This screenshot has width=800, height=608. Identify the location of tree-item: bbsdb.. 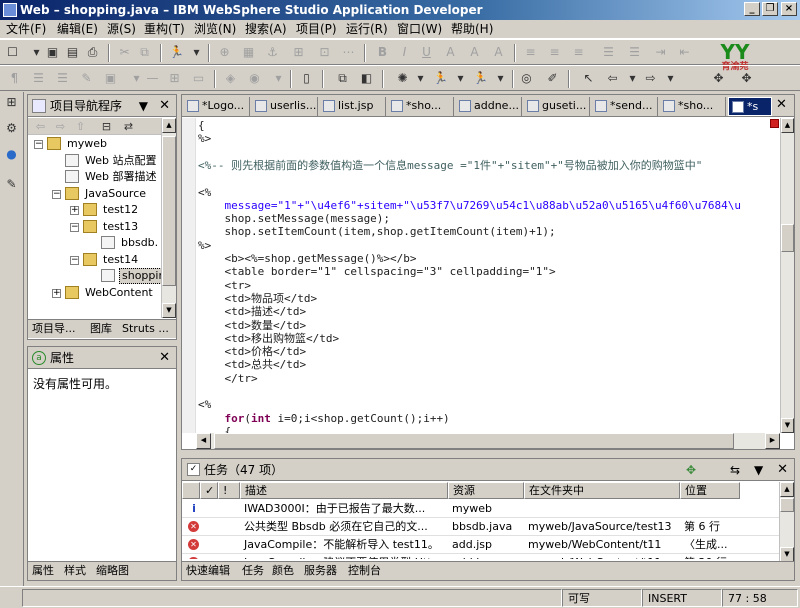
(94, 243).